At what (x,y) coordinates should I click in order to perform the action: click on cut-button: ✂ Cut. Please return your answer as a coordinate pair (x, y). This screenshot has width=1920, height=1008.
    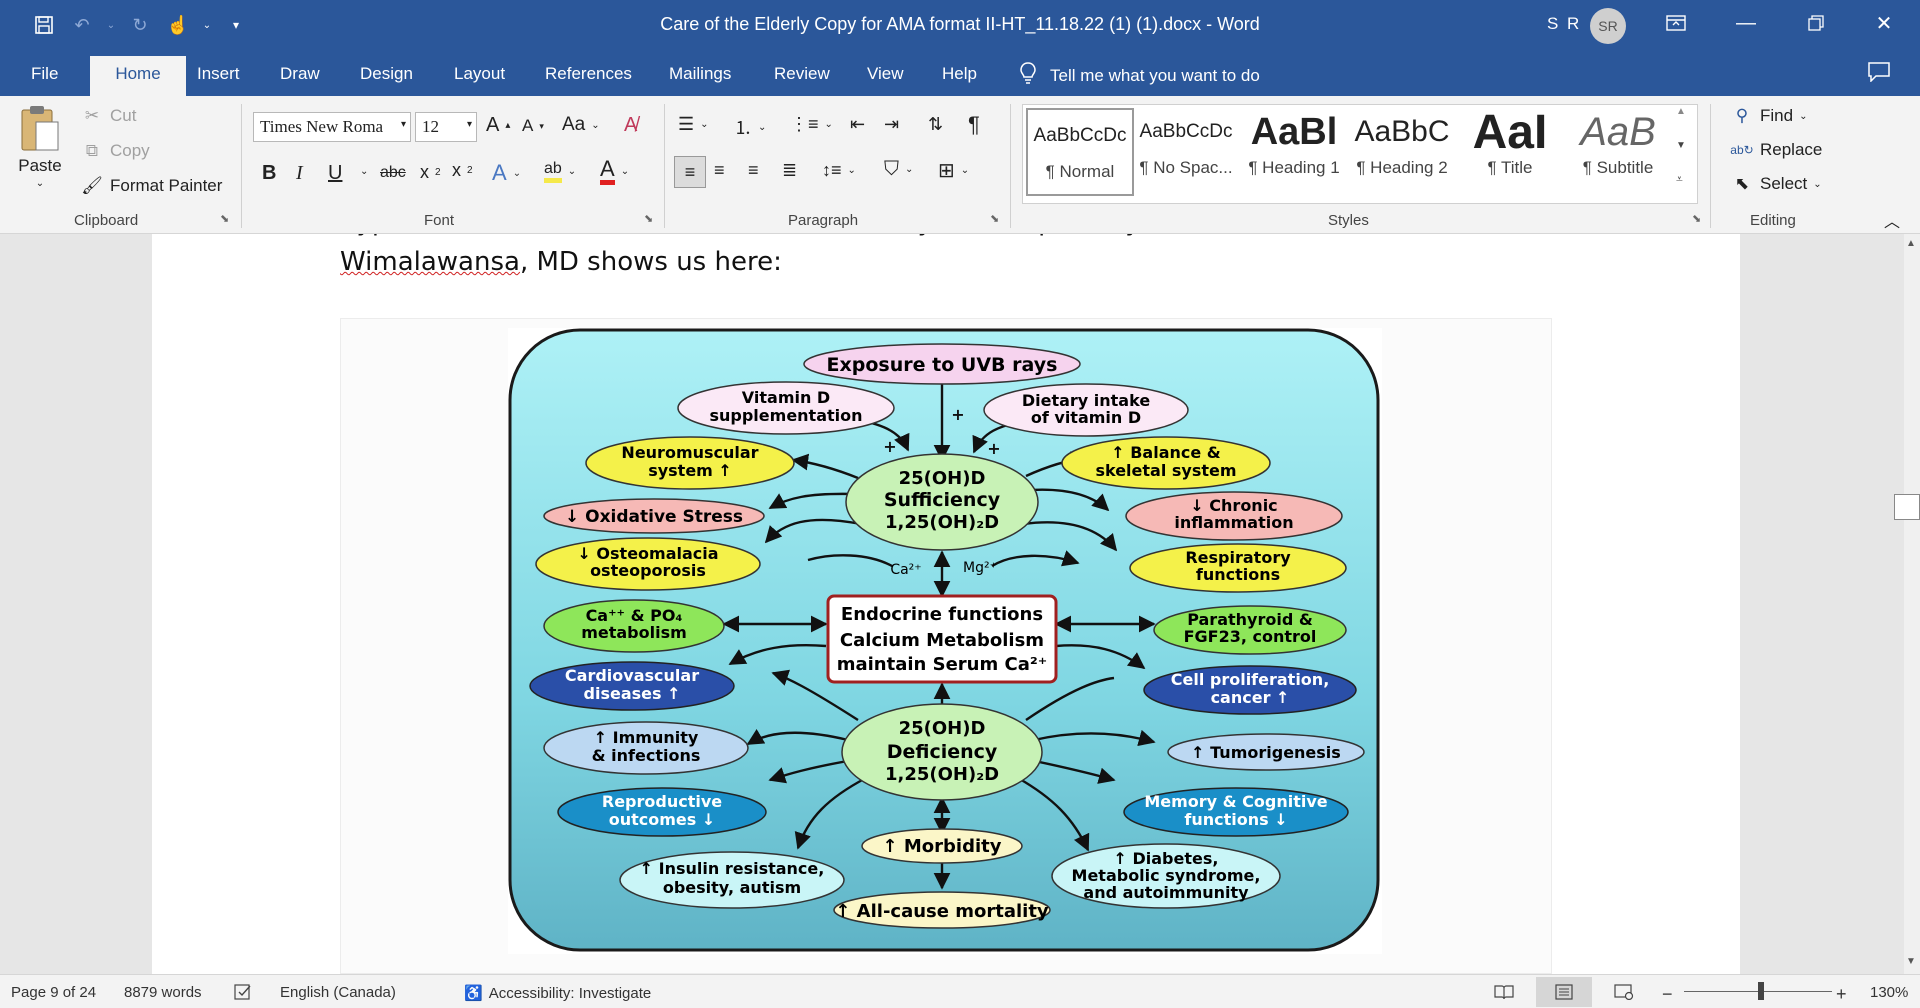
    Looking at the image, I should click on (108, 116).